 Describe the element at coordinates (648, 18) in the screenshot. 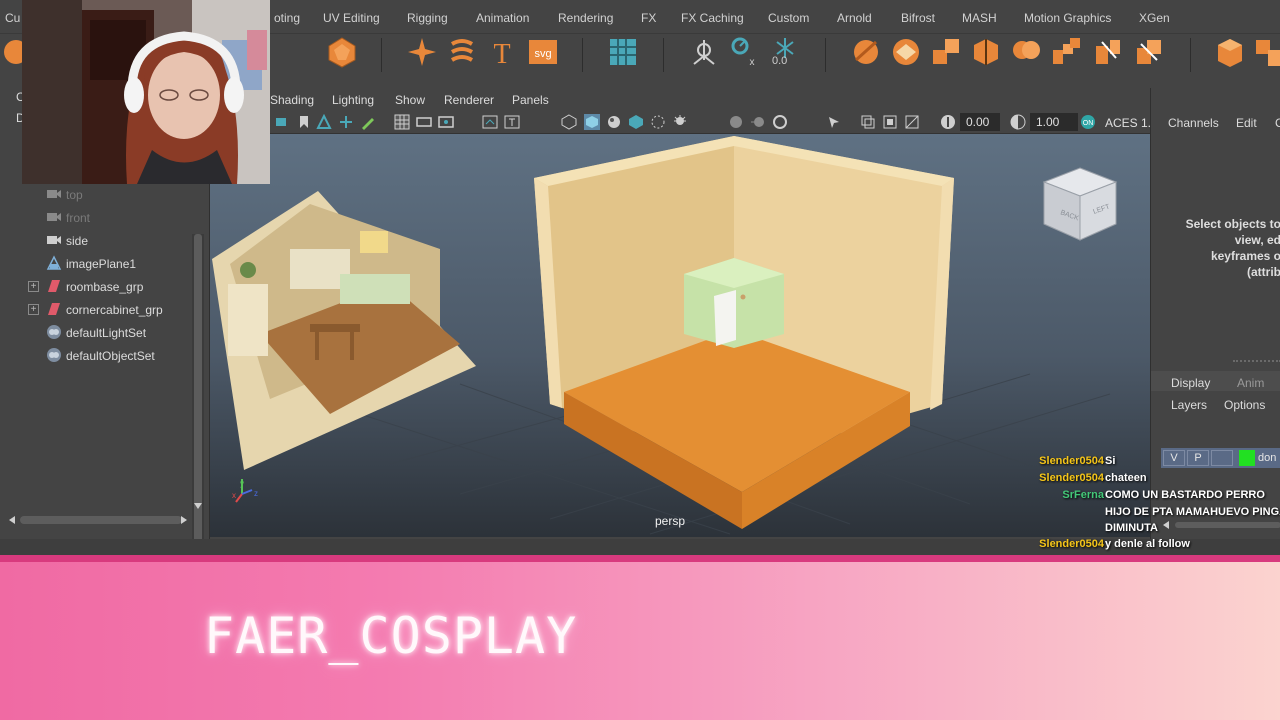

I see `shelf-tab-fx: FX` at that location.